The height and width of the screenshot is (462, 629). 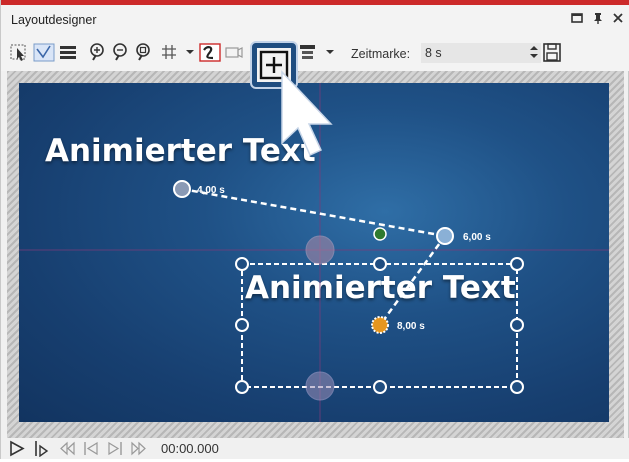 What do you see at coordinates (211, 190) in the screenshot?
I see `keyframe-label-4s: 4,00 s` at bounding box center [211, 190].